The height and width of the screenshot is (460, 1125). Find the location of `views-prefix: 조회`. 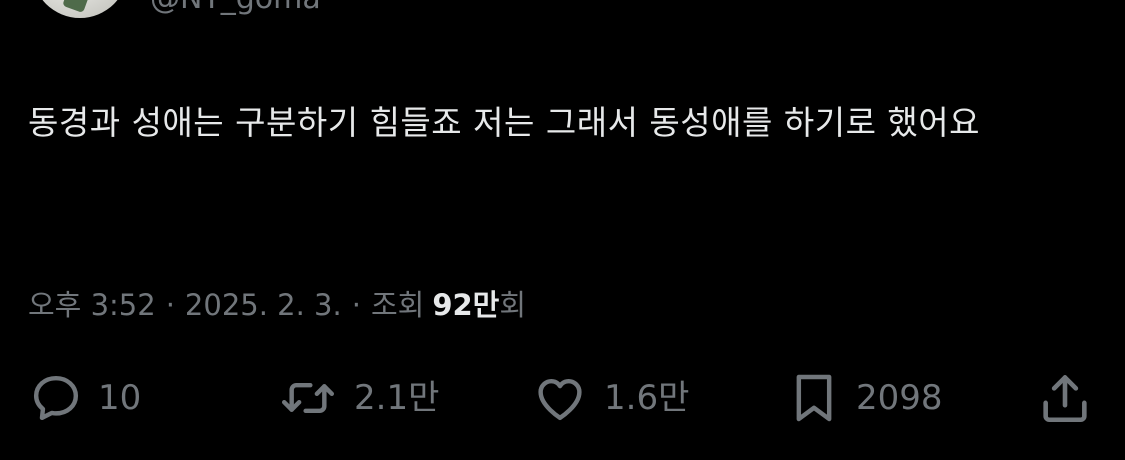

views-prefix: 조회 is located at coordinates (397, 305).